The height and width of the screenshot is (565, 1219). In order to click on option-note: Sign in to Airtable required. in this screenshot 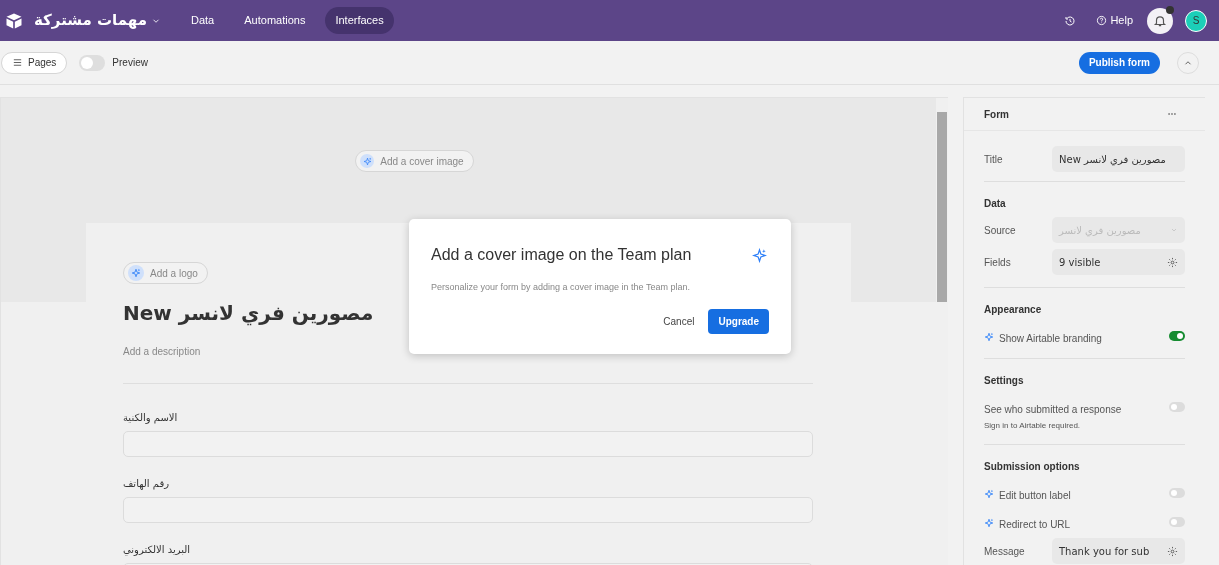, I will do `click(1033, 426)`.